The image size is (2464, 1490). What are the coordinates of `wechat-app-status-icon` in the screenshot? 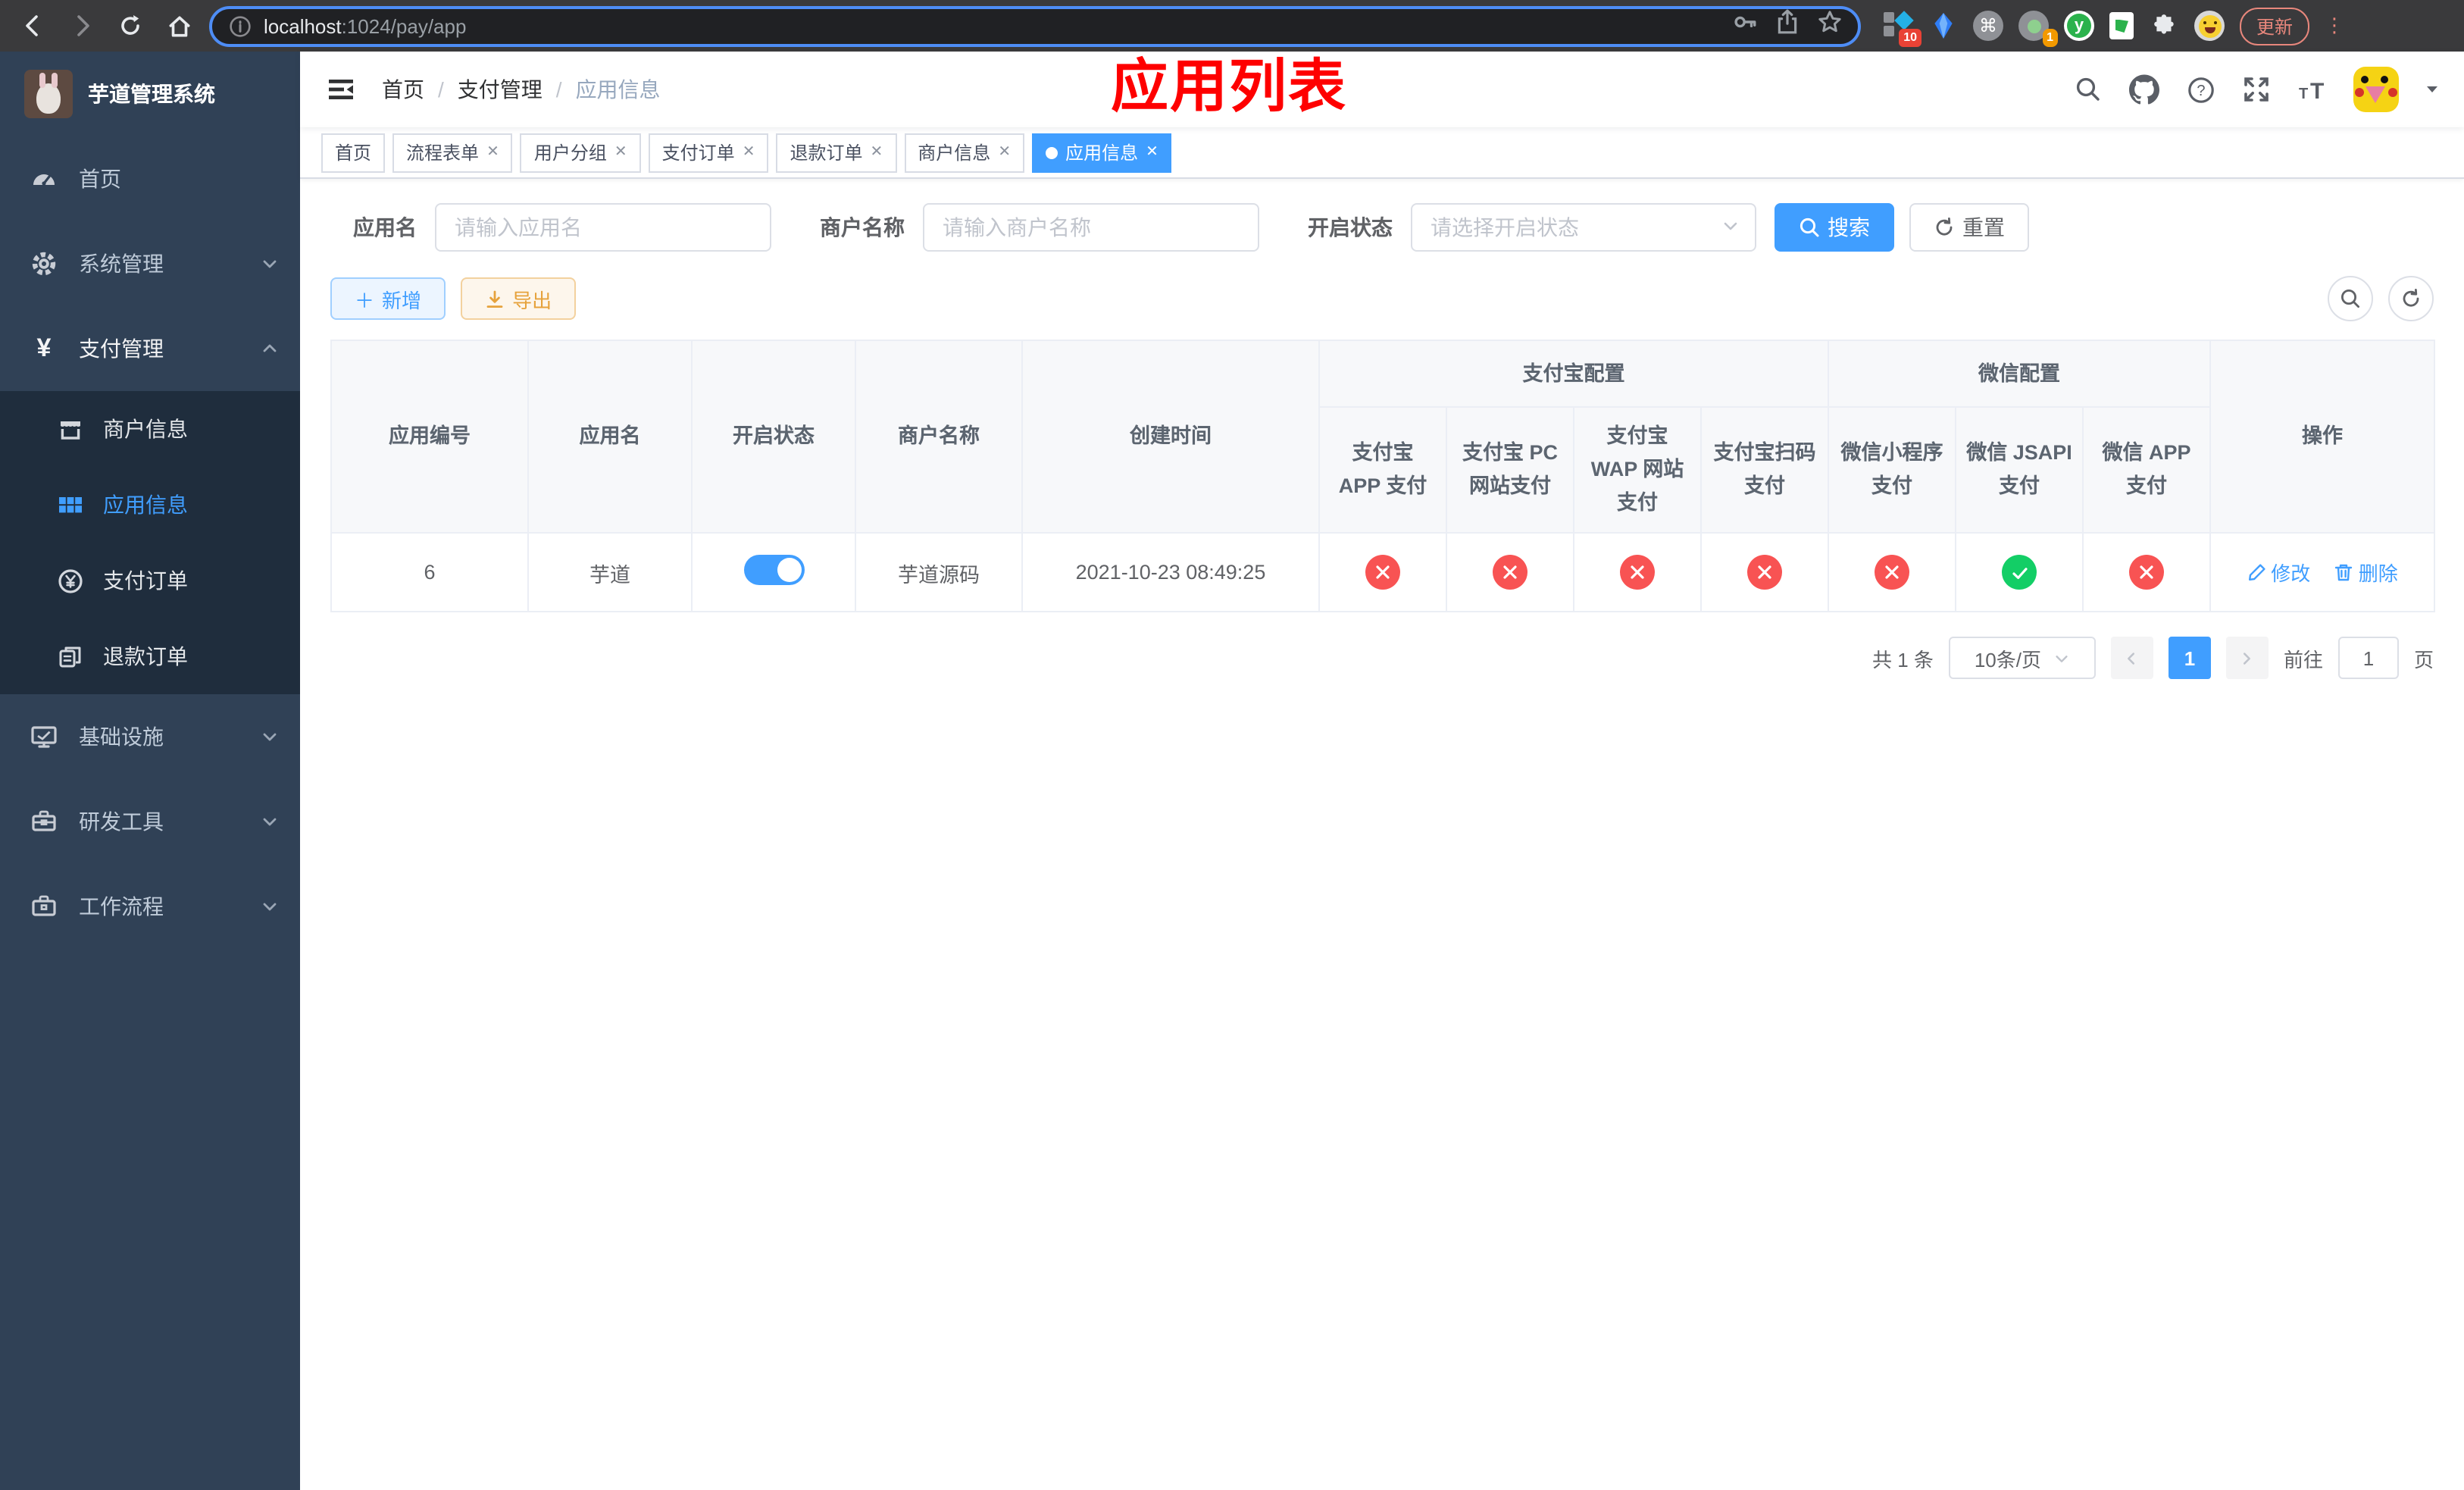 It's located at (2146, 573).